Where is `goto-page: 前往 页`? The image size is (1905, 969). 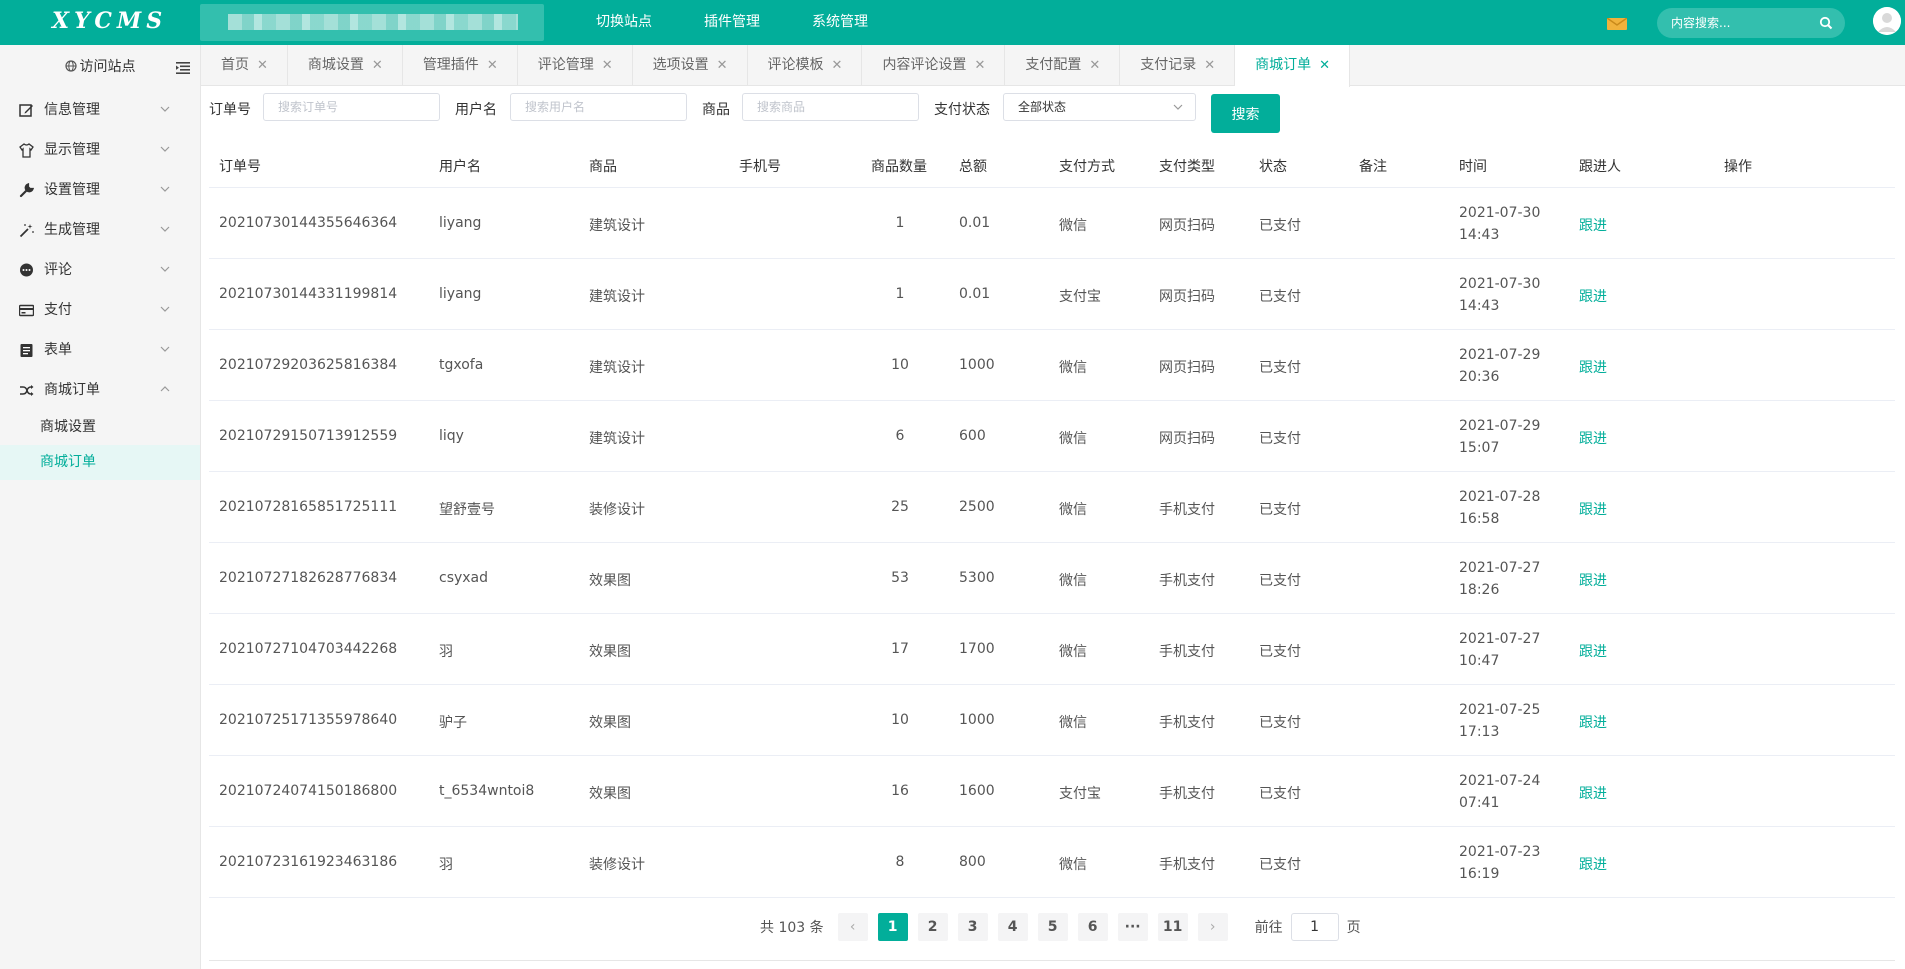 goto-page: 前往 页 is located at coordinates (1308, 927).